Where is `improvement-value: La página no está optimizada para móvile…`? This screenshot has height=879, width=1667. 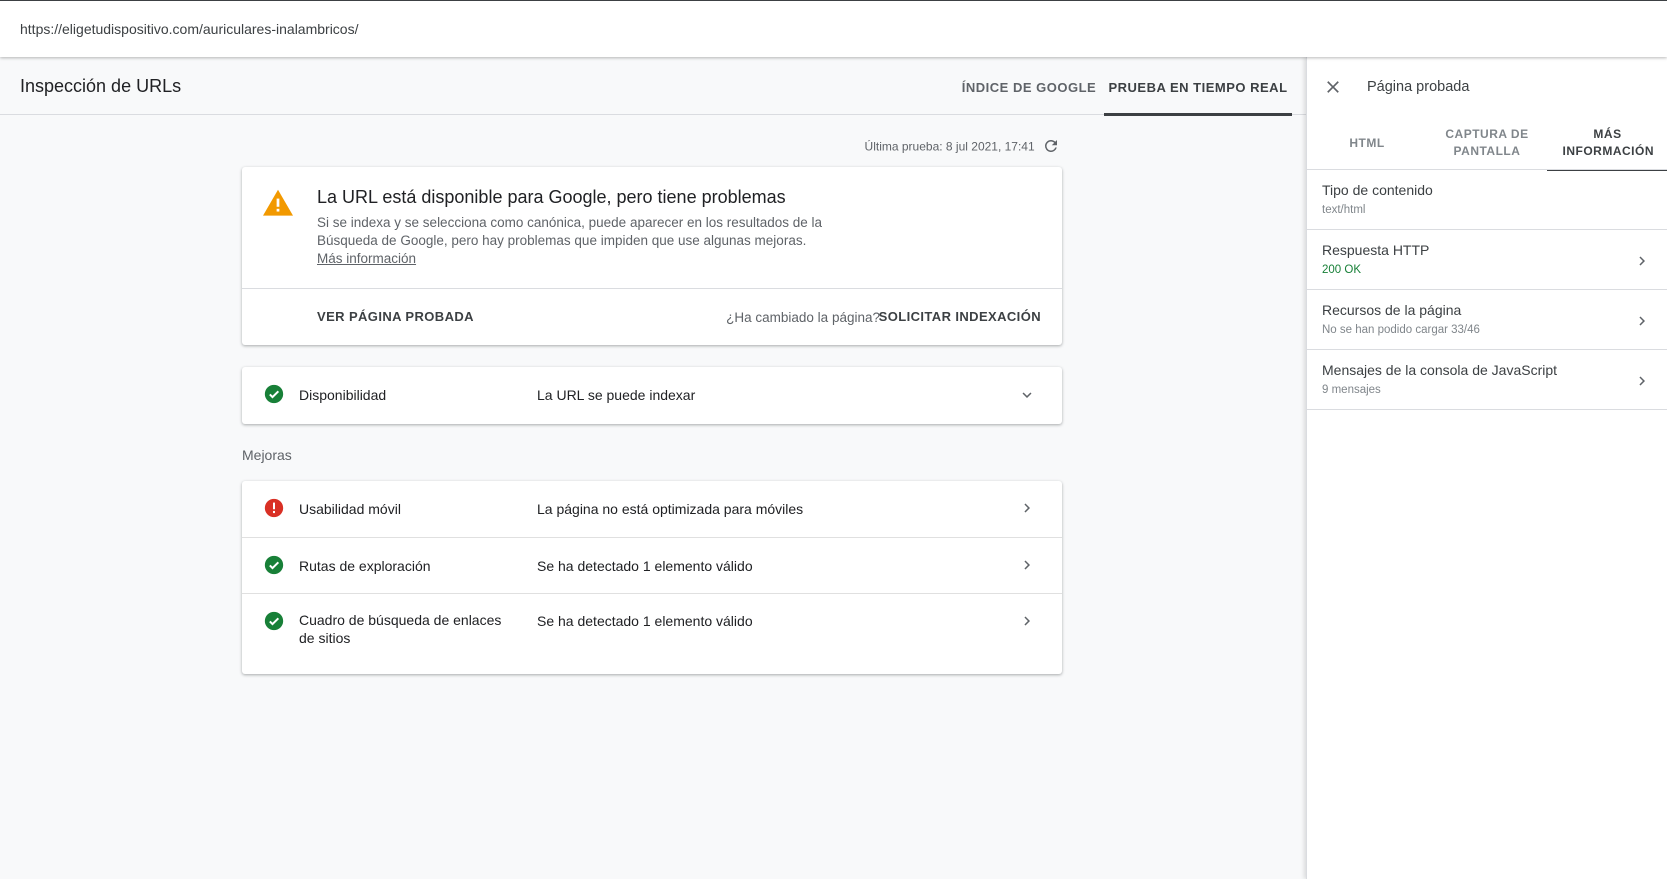
improvement-value: La página no está optimizada para móvile… is located at coordinates (670, 509).